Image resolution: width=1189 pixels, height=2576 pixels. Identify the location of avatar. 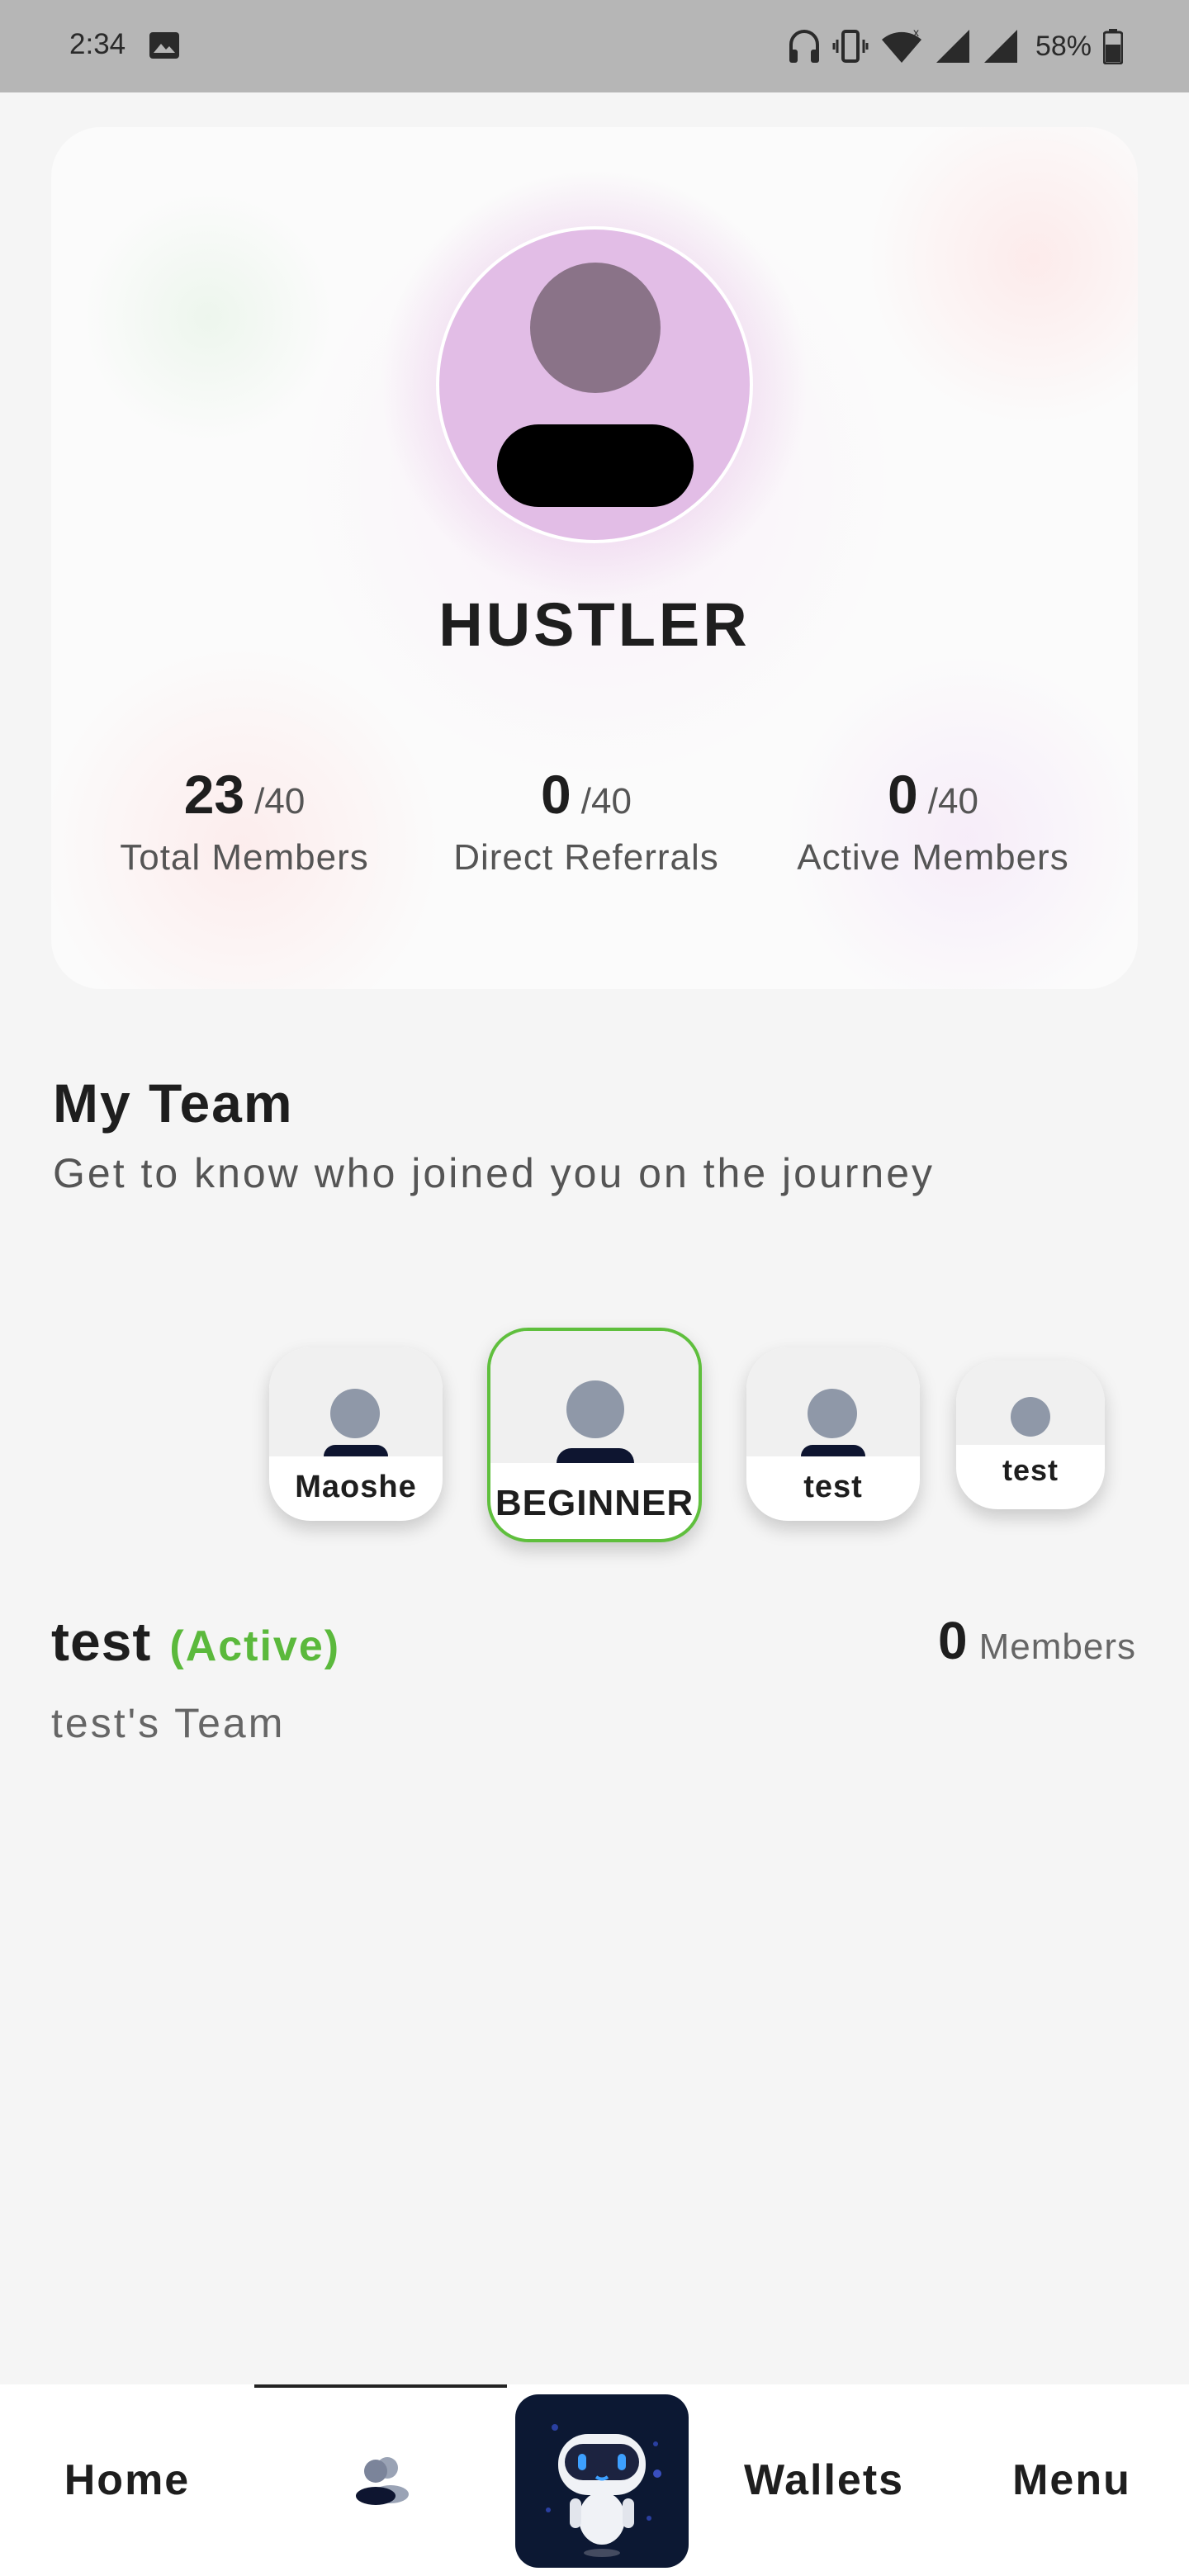
(594, 384).